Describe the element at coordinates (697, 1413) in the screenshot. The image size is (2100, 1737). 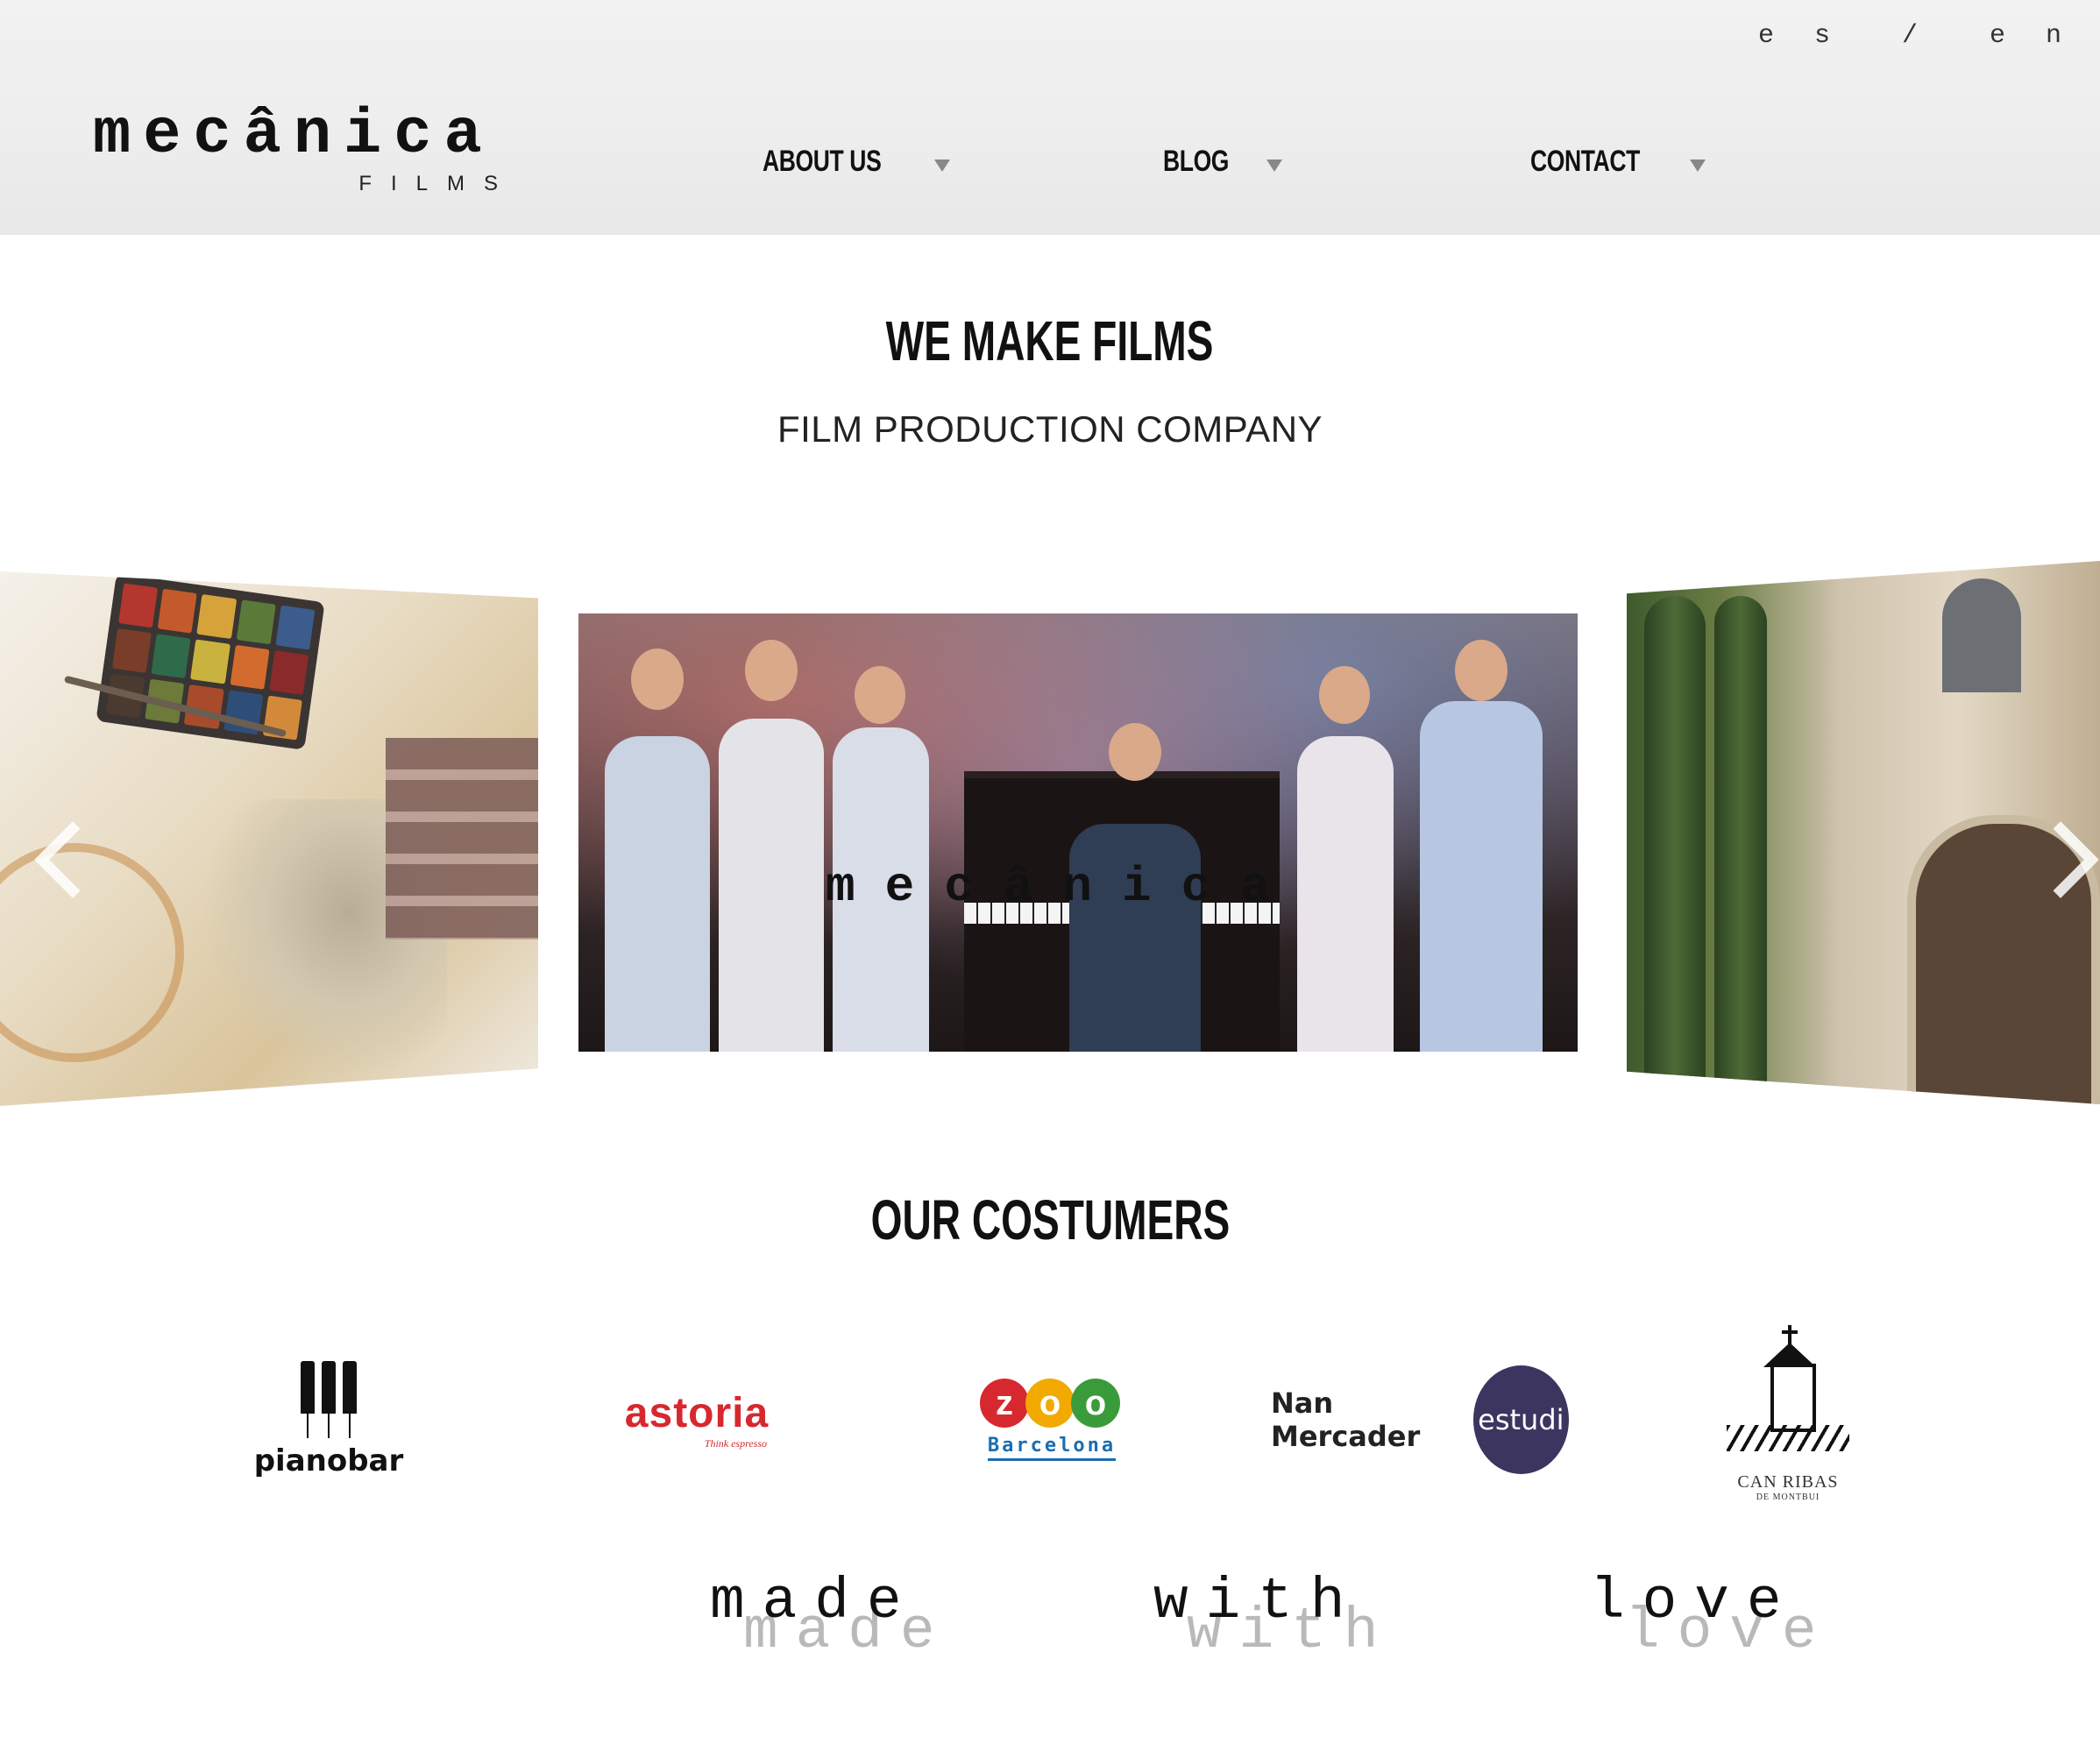
I see `astoria-name: astoria` at that location.